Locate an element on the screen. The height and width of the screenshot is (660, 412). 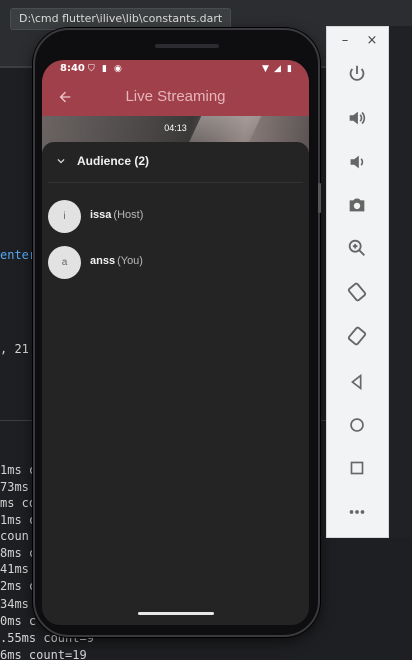
overview-square-icon is located at coordinates (357, 468).